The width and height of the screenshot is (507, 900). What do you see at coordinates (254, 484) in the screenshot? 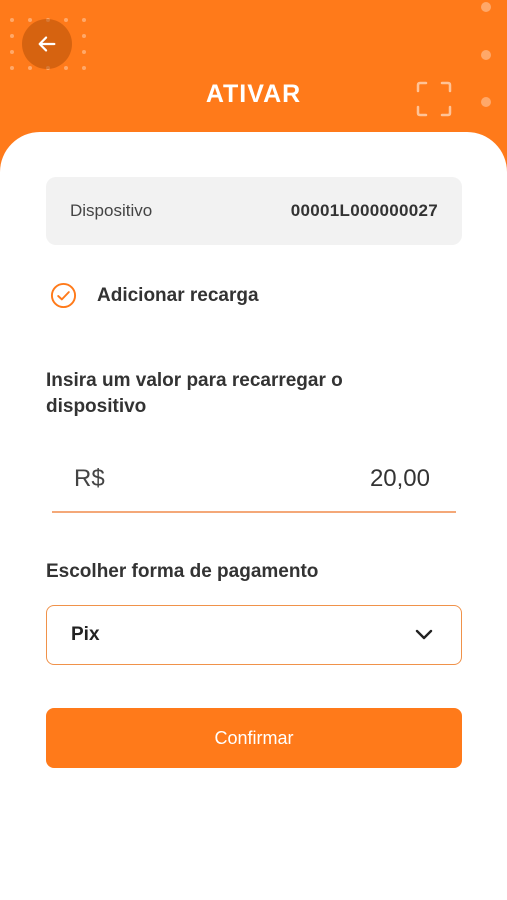
I see `amount-input: R$ 20,00` at bounding box center [254, 484].